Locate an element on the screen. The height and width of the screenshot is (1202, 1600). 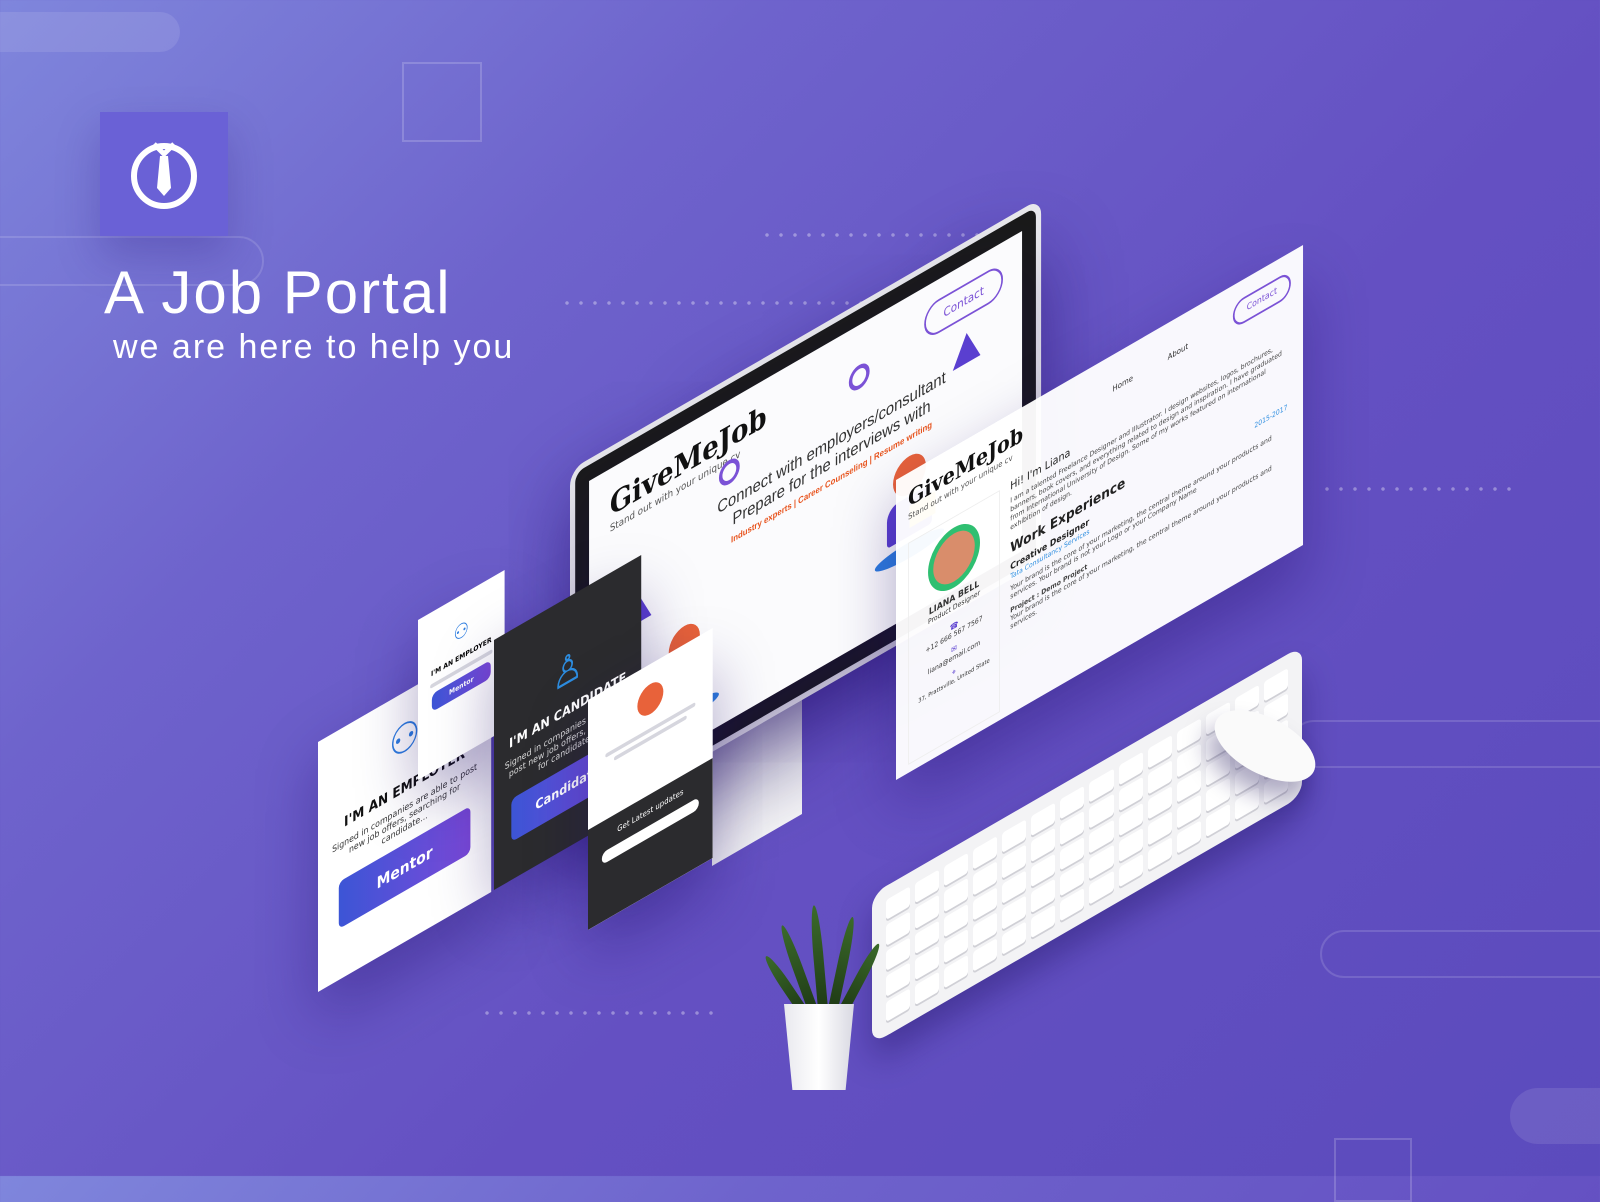
decor-ring is located at coordinates (859, 377).